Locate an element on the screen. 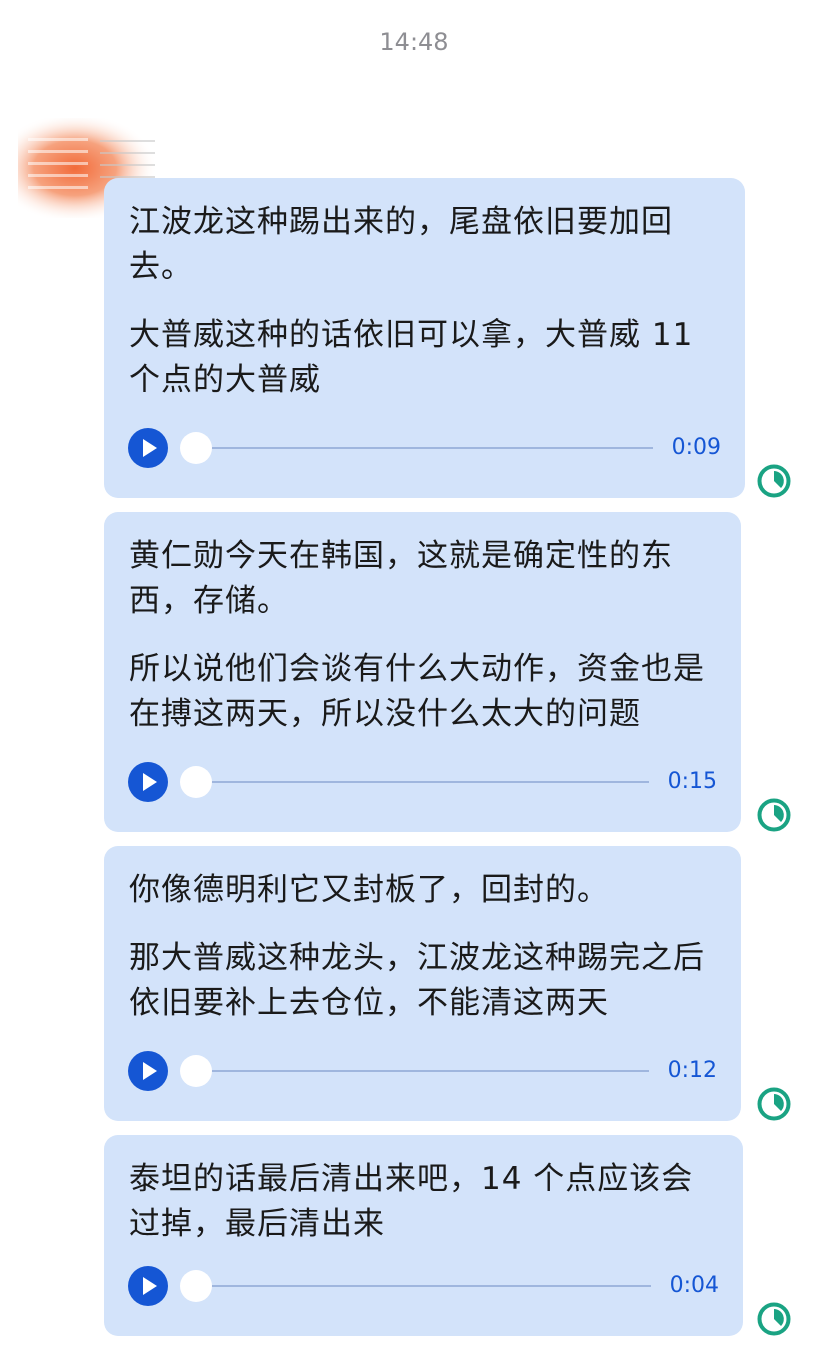  voice-player: 0:09 is located at coordinates (424, 448).